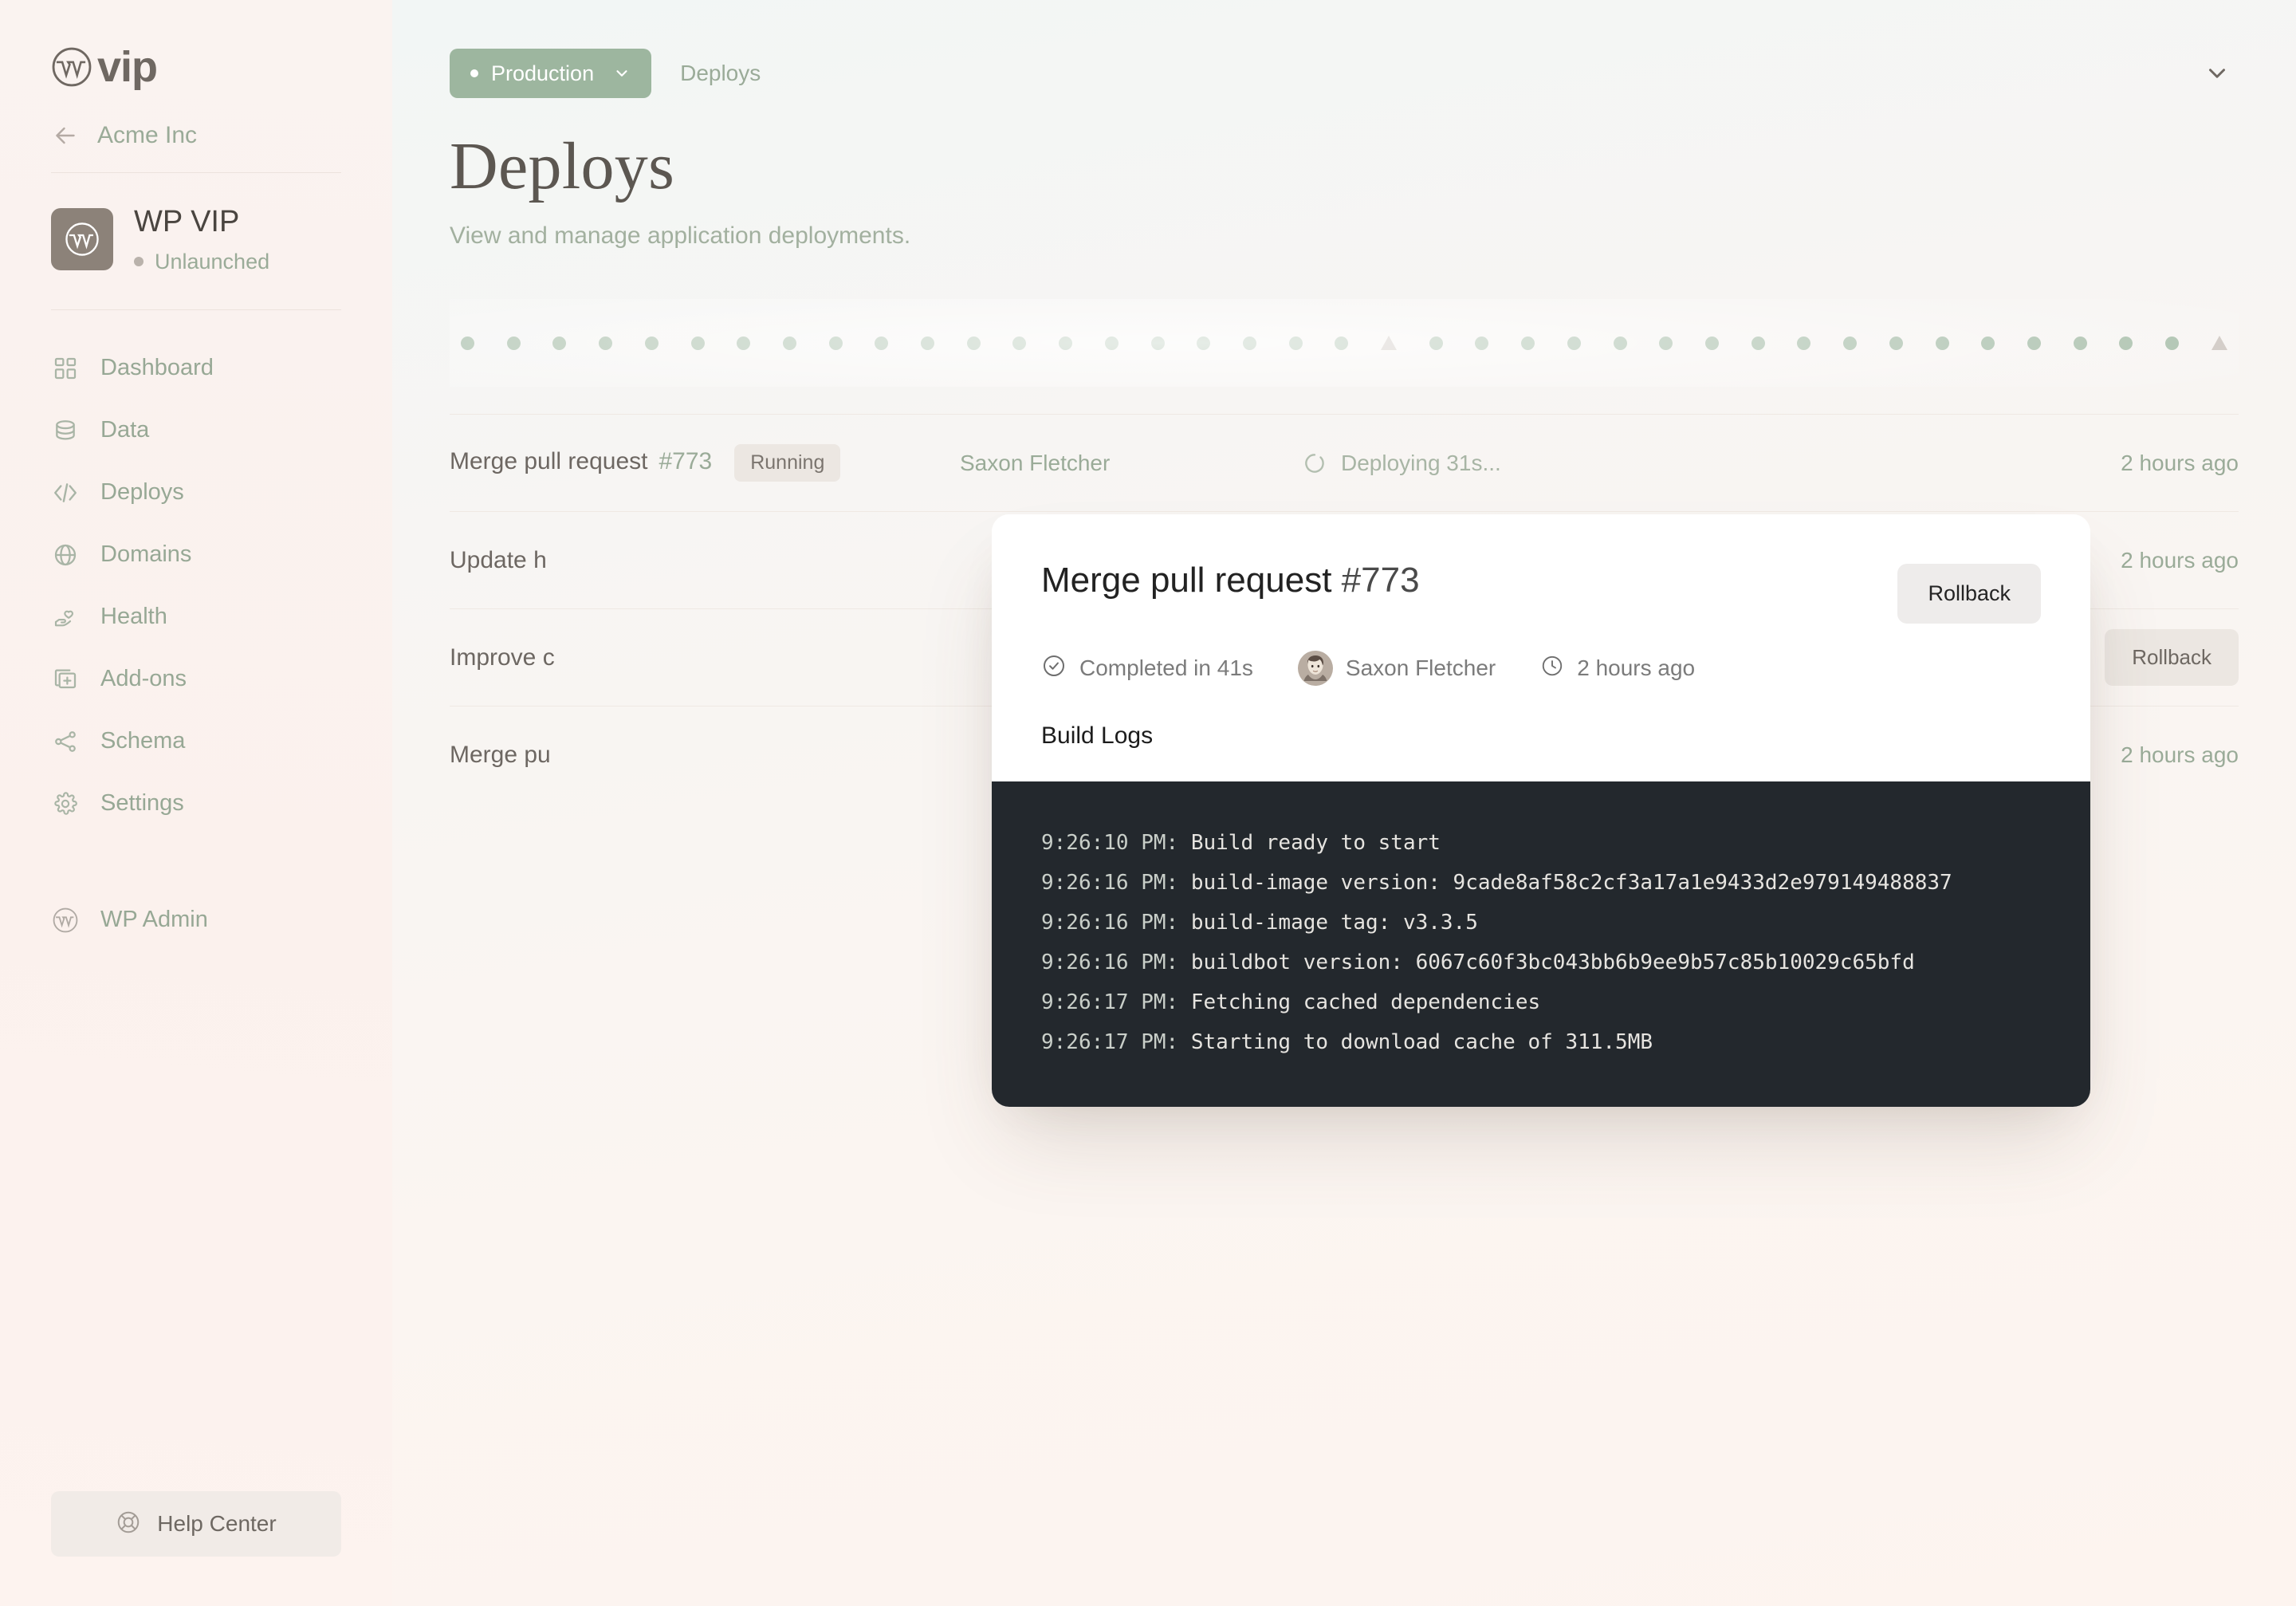  I want to click on log-timestamp: 9:26:10 PM:, so click(1110, 843).